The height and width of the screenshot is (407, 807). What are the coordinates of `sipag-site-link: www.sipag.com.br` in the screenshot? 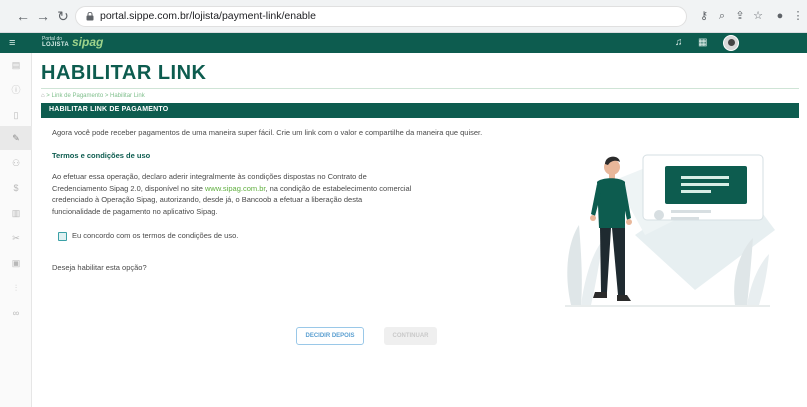 It's located at (235, 188).